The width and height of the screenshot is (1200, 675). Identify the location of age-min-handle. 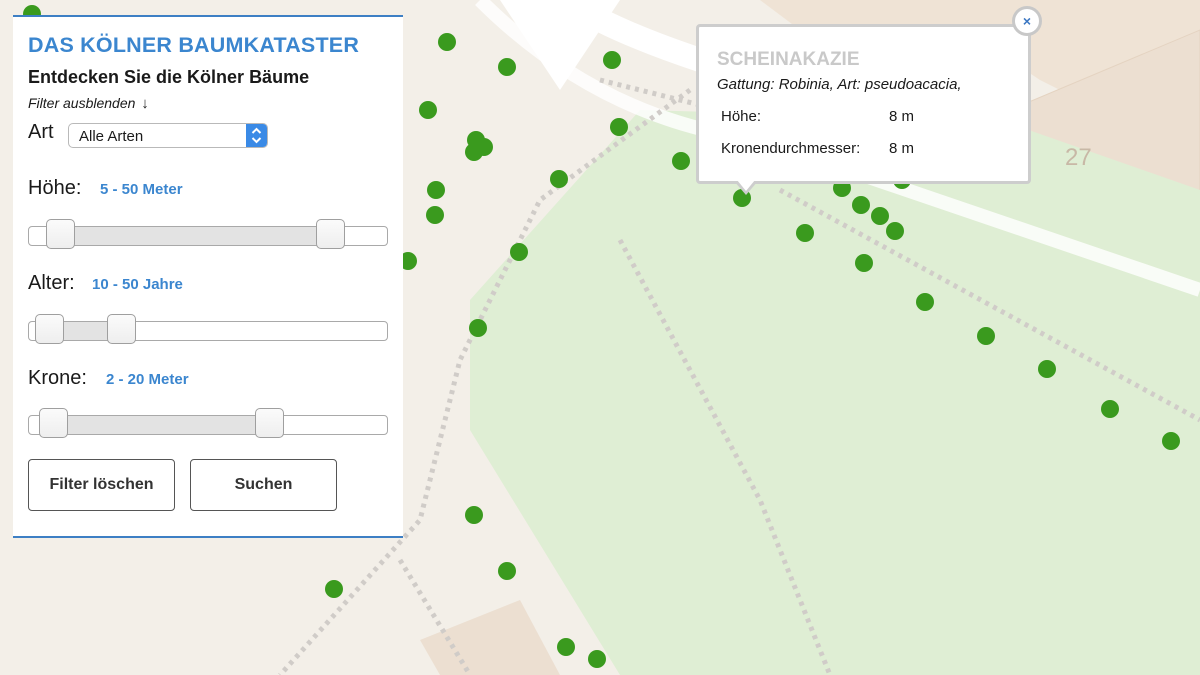
(50, 329).